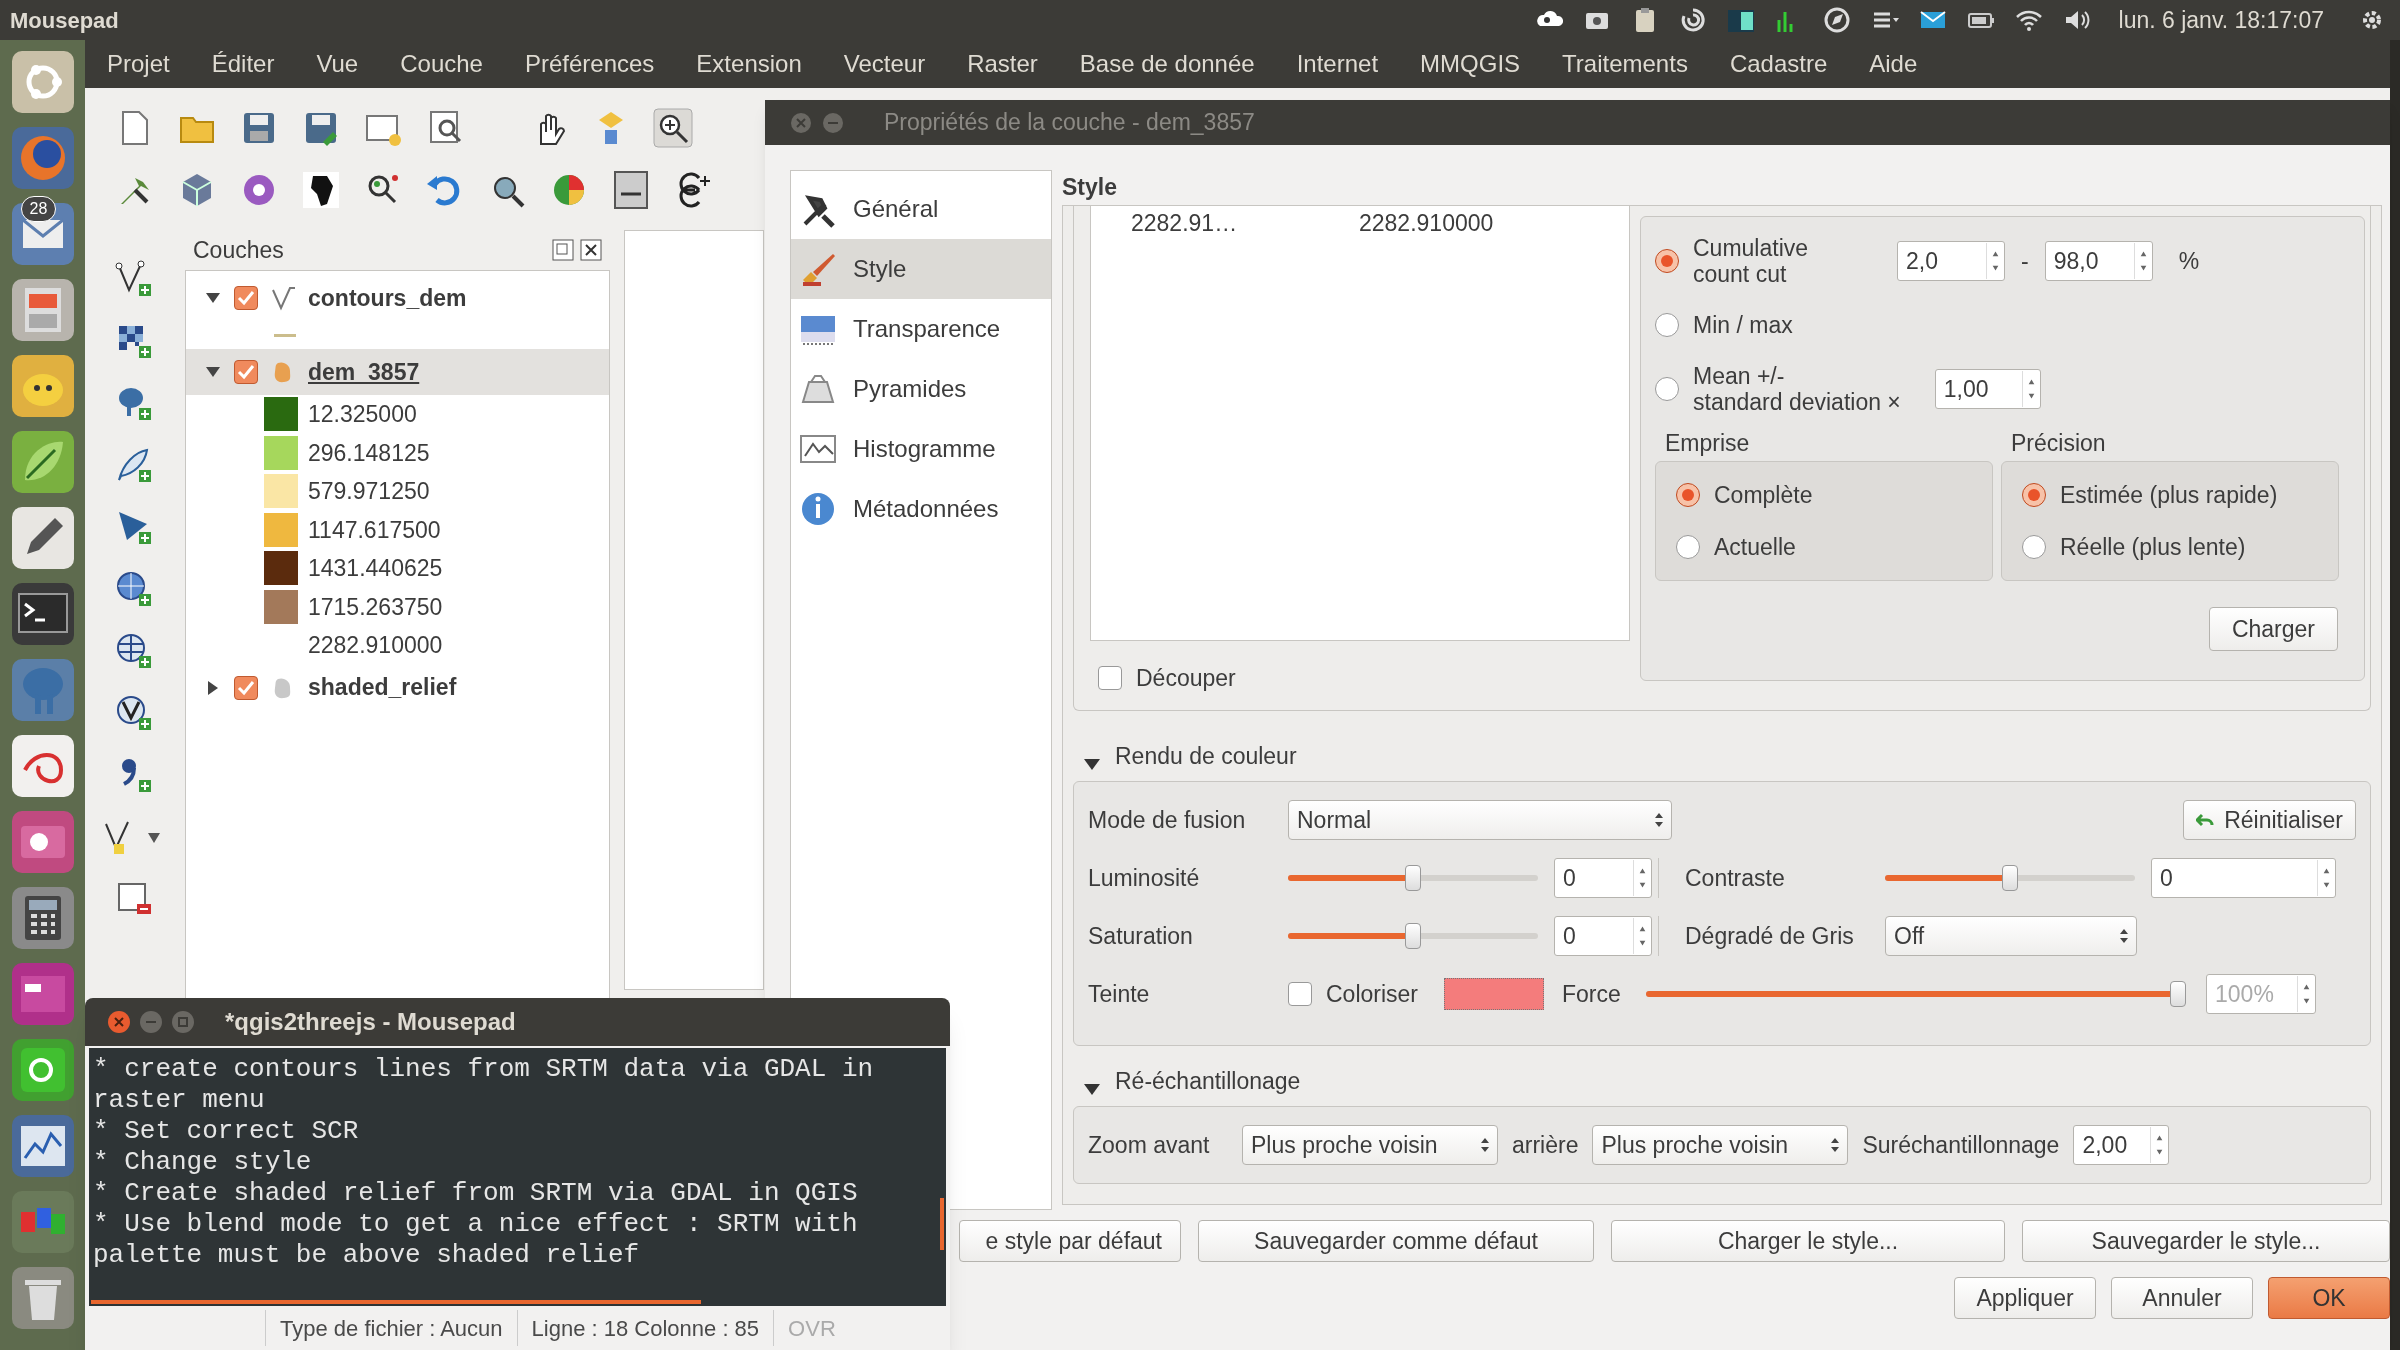  I want to click on close-icon, so click(591, 250).